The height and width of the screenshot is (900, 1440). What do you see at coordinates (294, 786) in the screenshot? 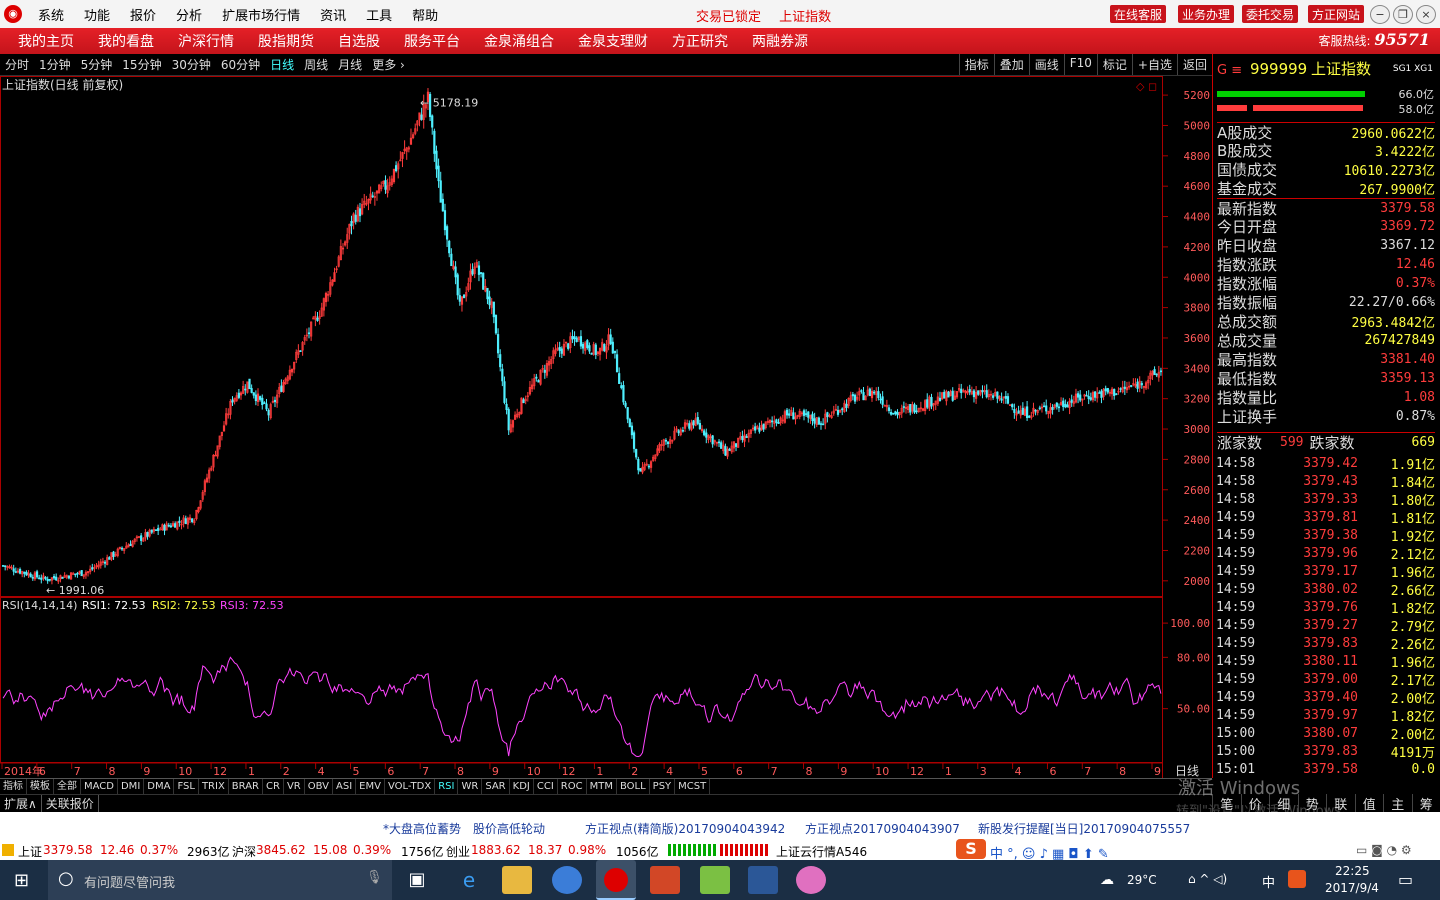
I see `indicator-tab: VR` at bounding box center [294, 786].